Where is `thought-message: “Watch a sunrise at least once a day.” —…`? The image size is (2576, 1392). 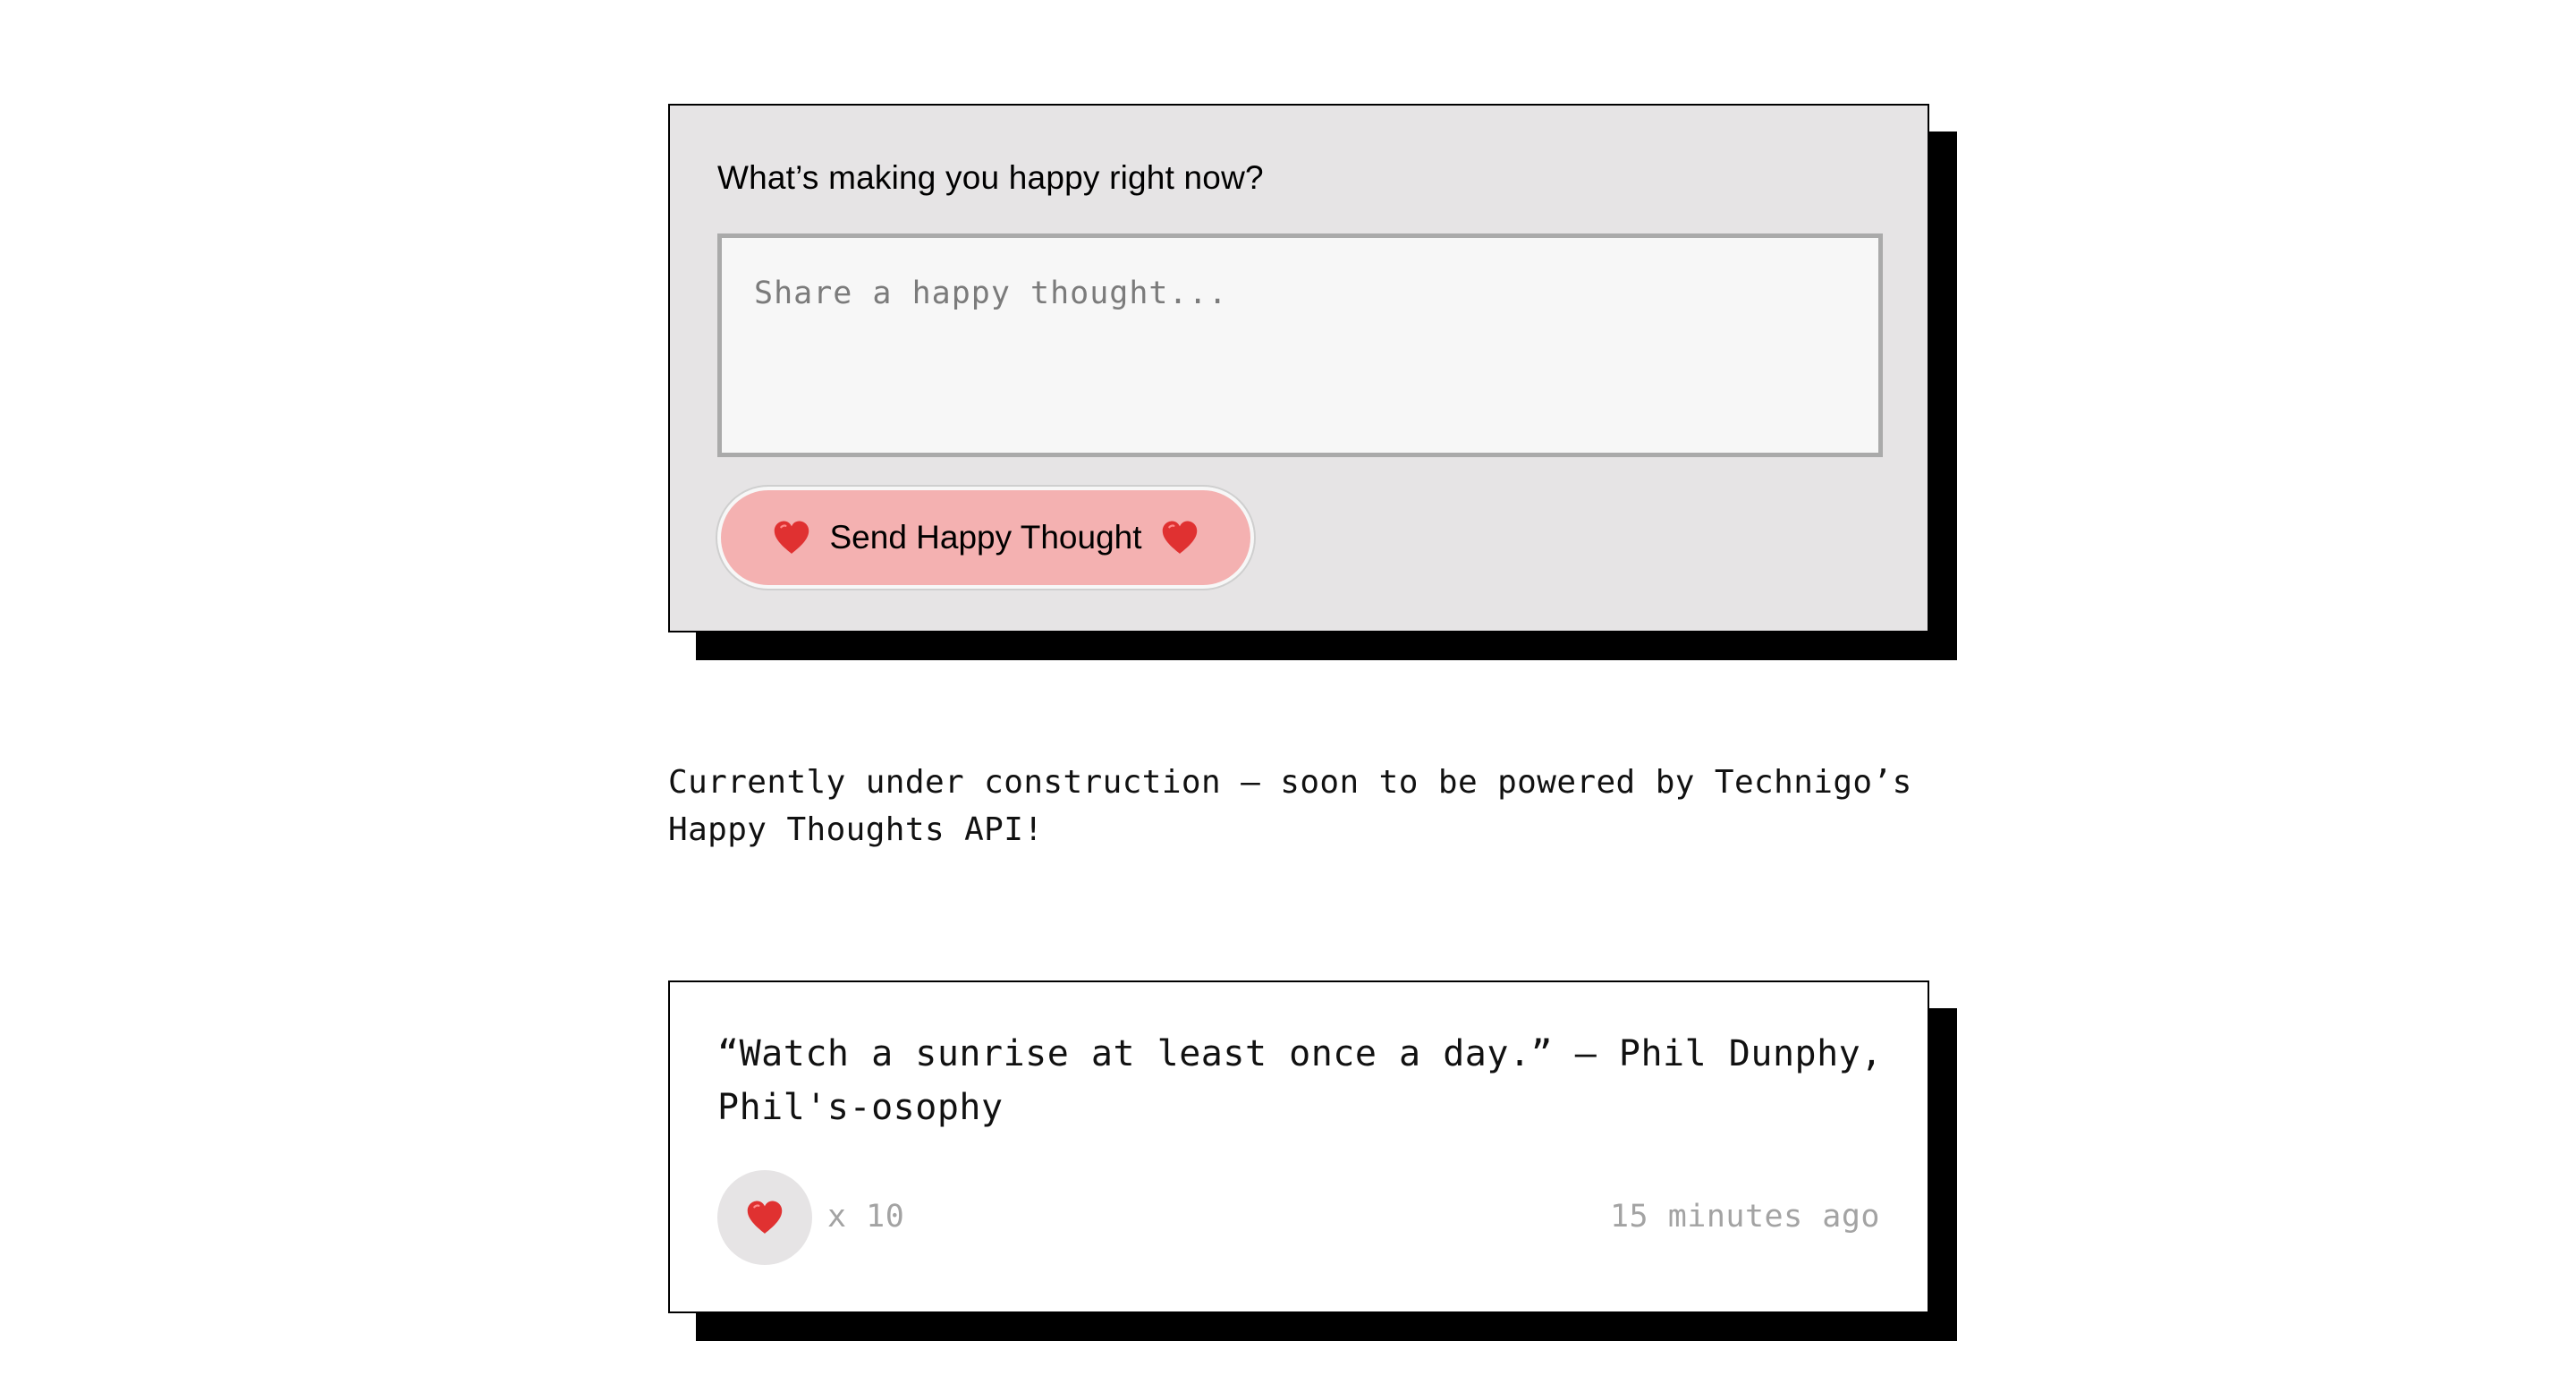 thought-message: “Watch a sunrise at least once a day.” —… is located at coordinates (1300, 1080).